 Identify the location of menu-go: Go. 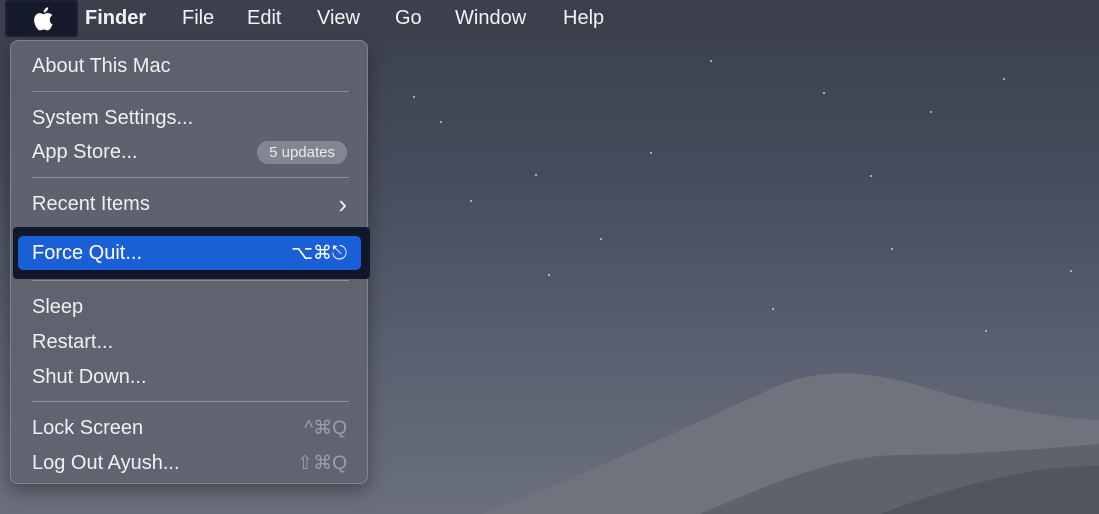
(408, 18).